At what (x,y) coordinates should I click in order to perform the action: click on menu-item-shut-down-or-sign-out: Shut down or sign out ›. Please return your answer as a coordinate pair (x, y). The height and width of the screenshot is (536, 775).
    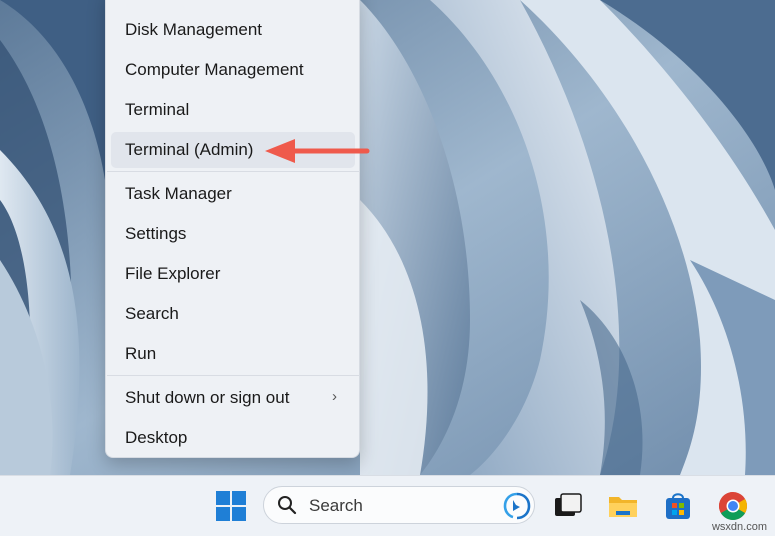
    Looking at the image, I should click on (233, 398).